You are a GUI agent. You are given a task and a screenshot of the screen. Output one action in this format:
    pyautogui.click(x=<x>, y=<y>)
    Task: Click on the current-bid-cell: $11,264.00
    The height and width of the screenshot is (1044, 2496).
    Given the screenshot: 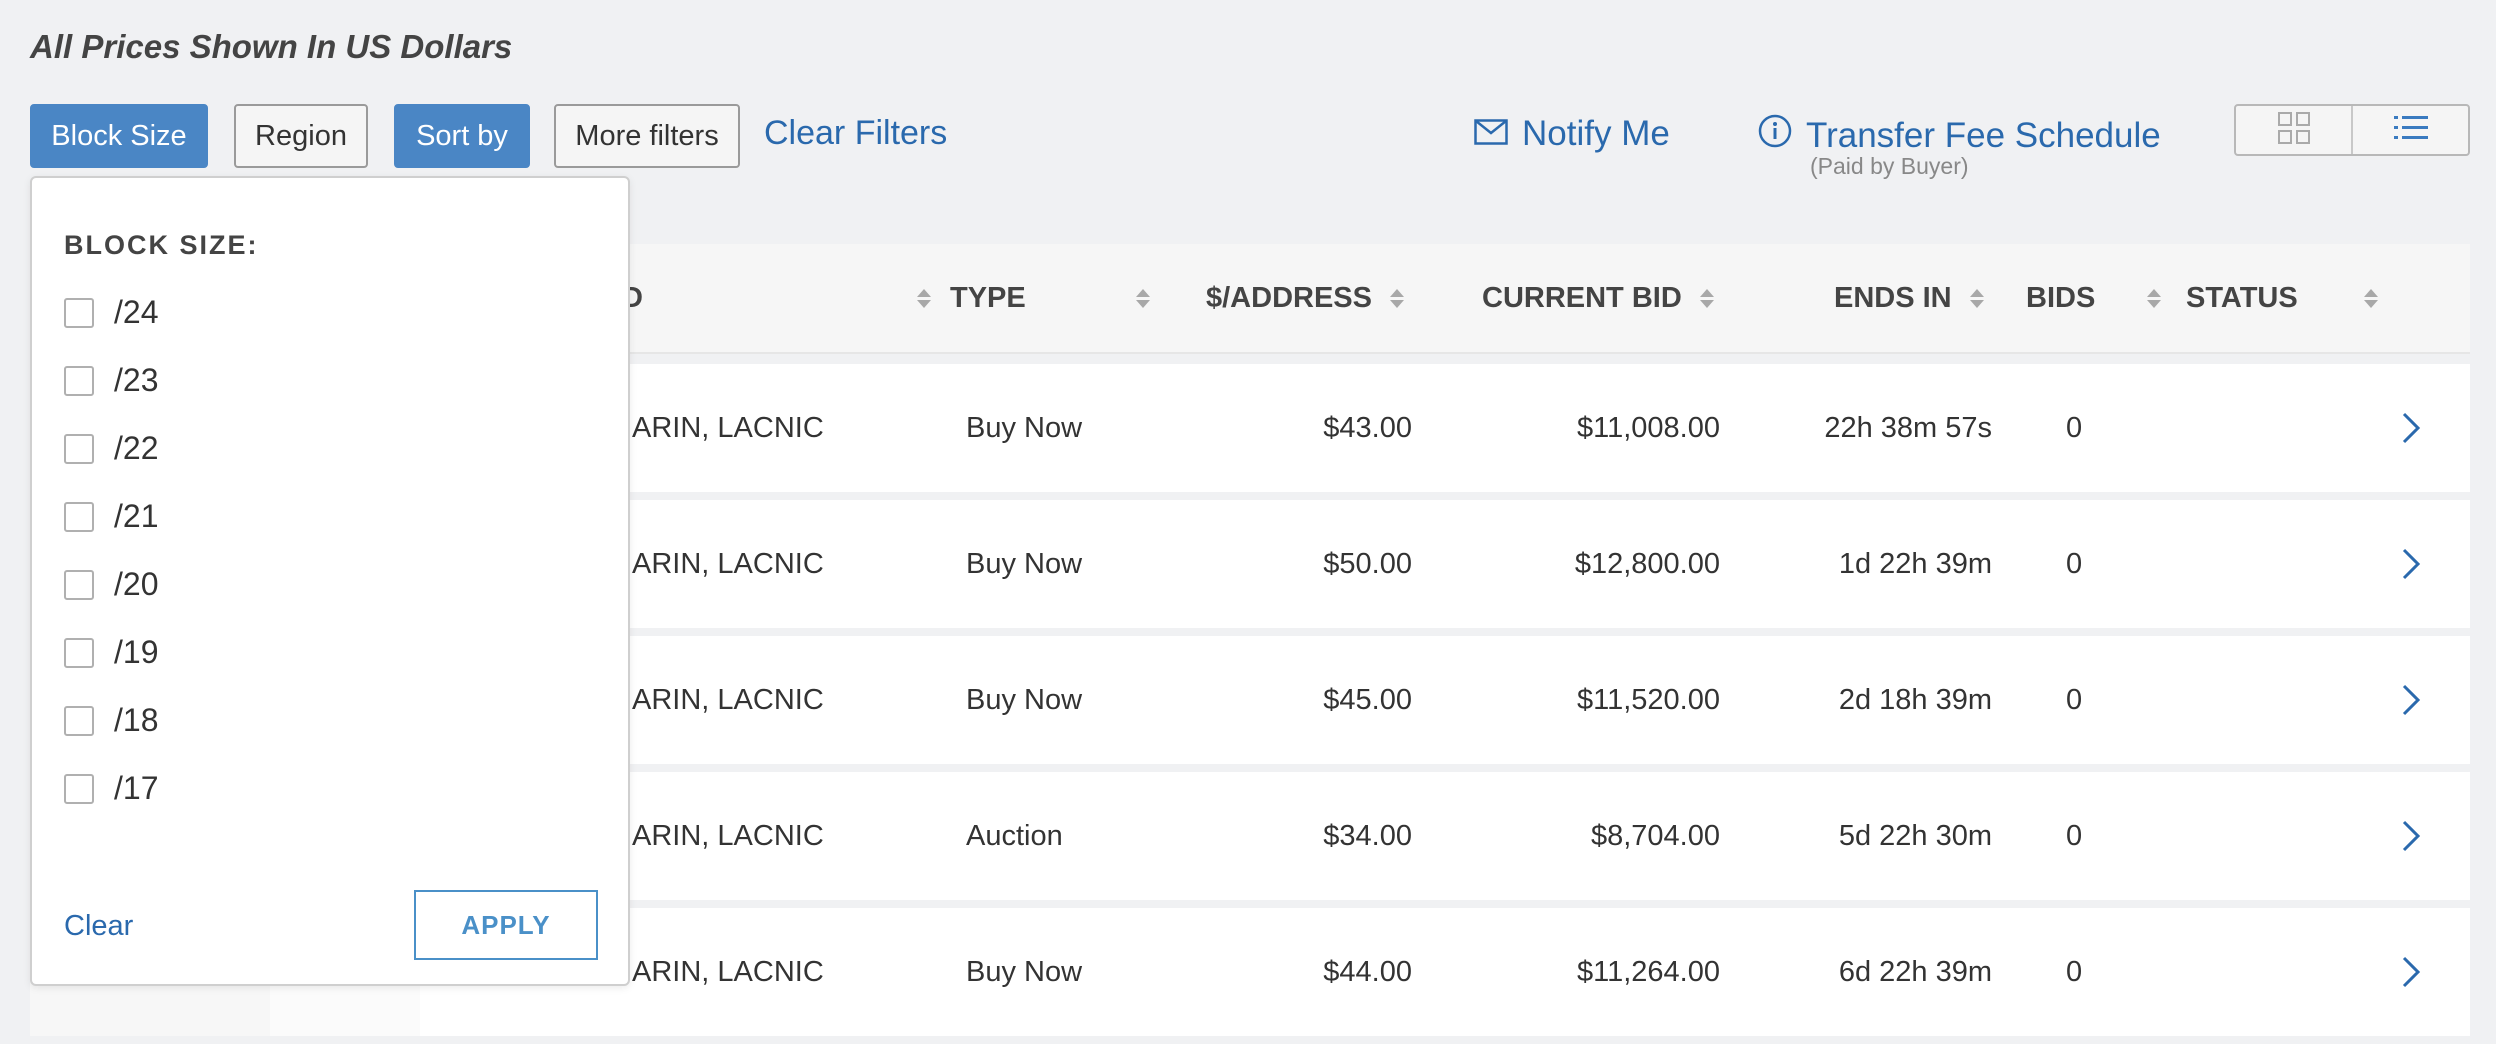 What is the action you would take?
    pyautogui.click(x=1648, y=971)
    